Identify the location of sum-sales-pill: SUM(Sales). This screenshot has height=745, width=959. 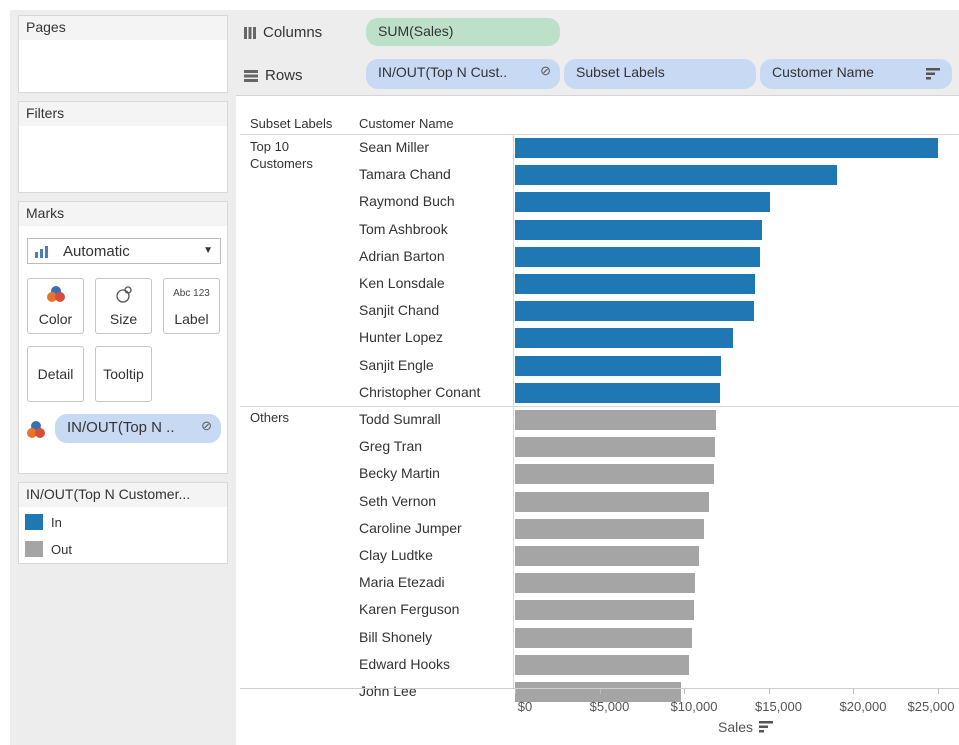
(463, 32).